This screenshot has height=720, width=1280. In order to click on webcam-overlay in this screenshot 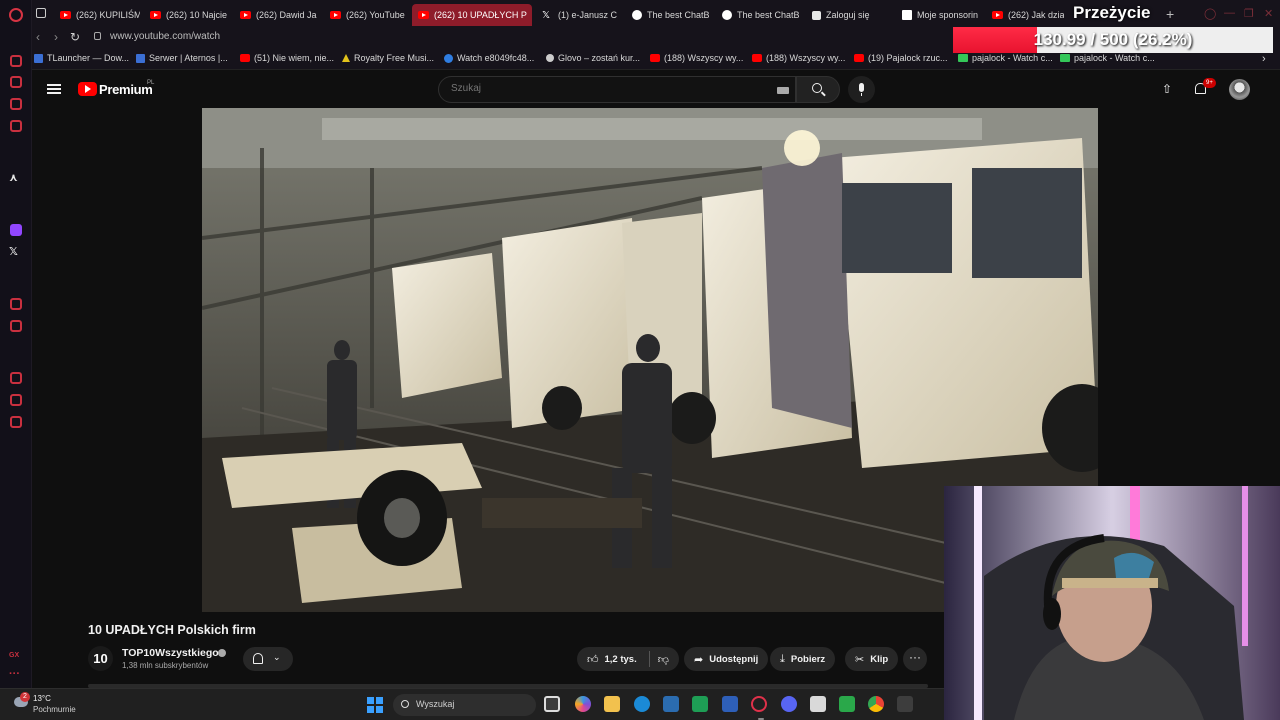, I will do `click(1112, 603)`.